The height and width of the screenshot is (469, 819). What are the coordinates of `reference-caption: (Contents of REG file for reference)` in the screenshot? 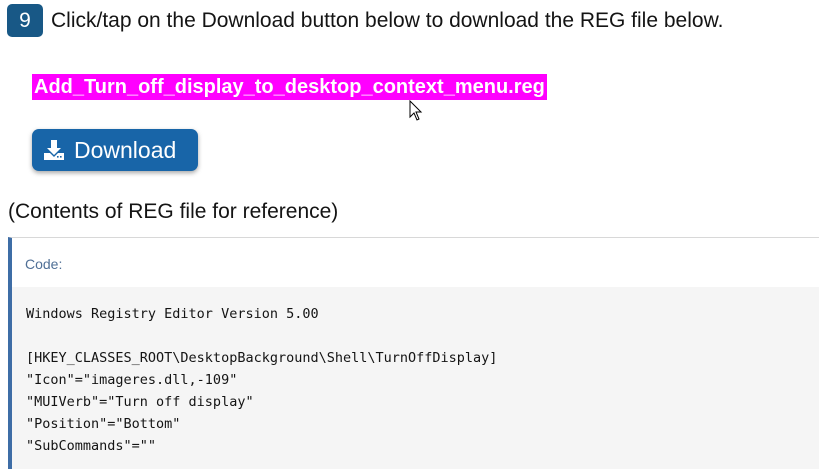 It's located at (173, 211).